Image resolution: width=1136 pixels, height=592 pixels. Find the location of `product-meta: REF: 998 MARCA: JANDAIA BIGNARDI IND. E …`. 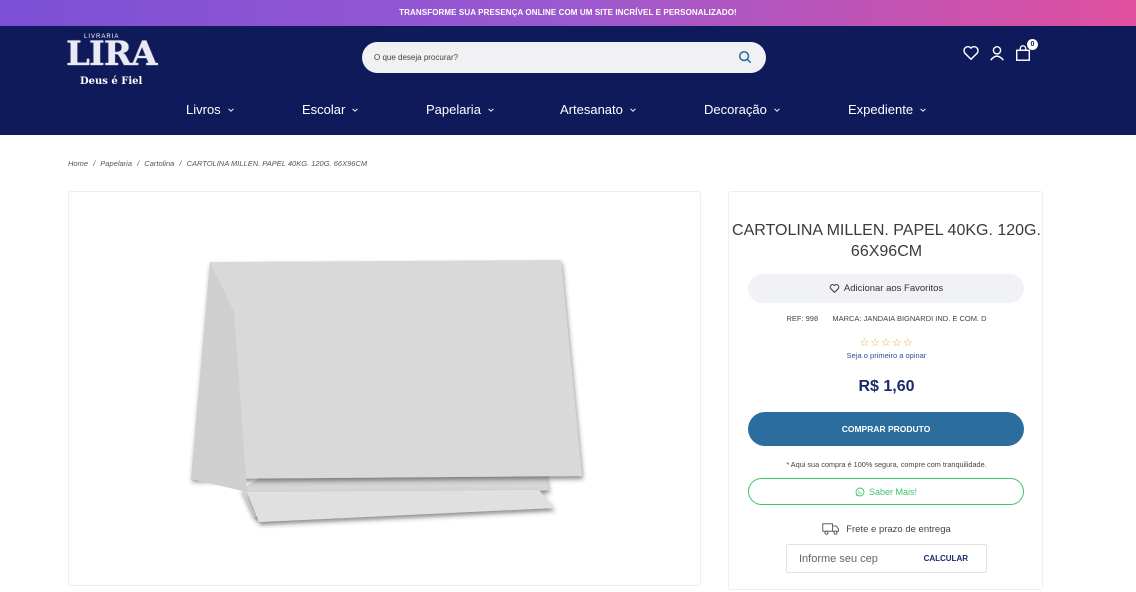

product-meta: REF: 998 MARCA: JANDAIA BIGNARDI IND. E … is located at coordinates (886, 318).